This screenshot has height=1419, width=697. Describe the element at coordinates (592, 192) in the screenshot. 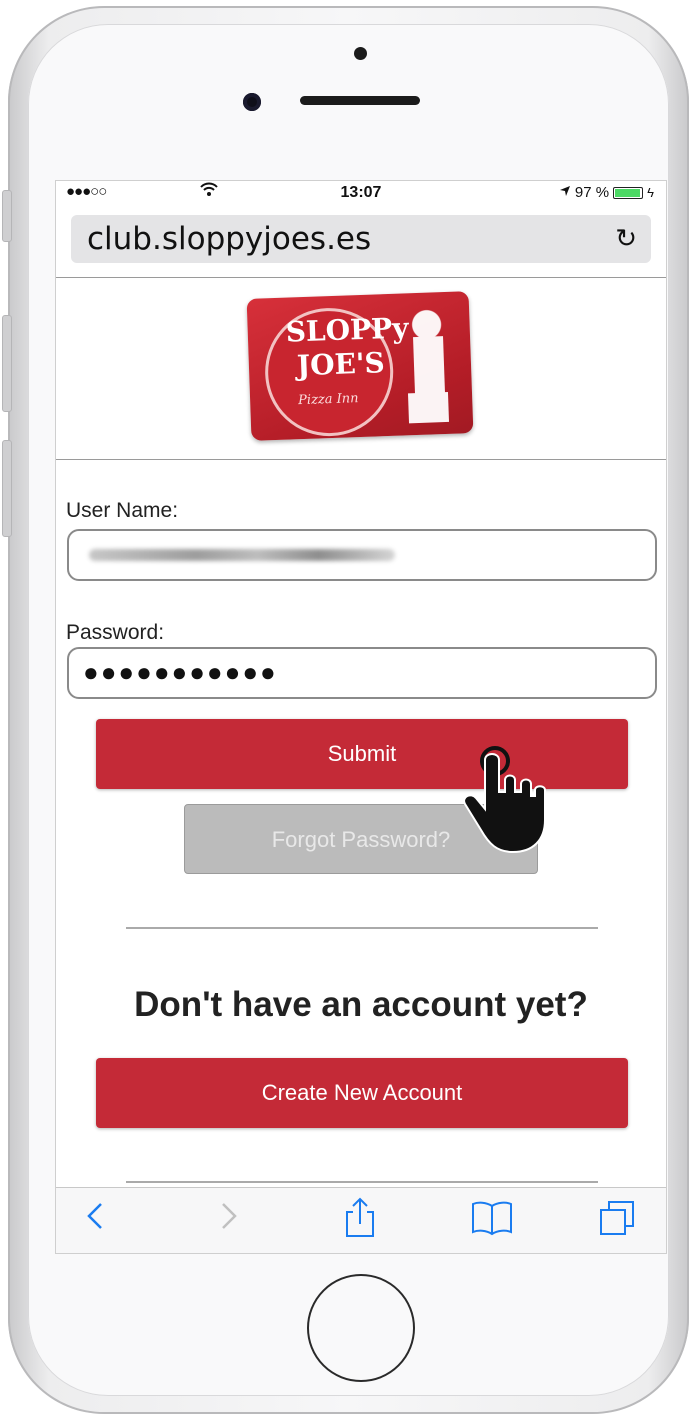

I see `battery-percent: 97 %` at that location.